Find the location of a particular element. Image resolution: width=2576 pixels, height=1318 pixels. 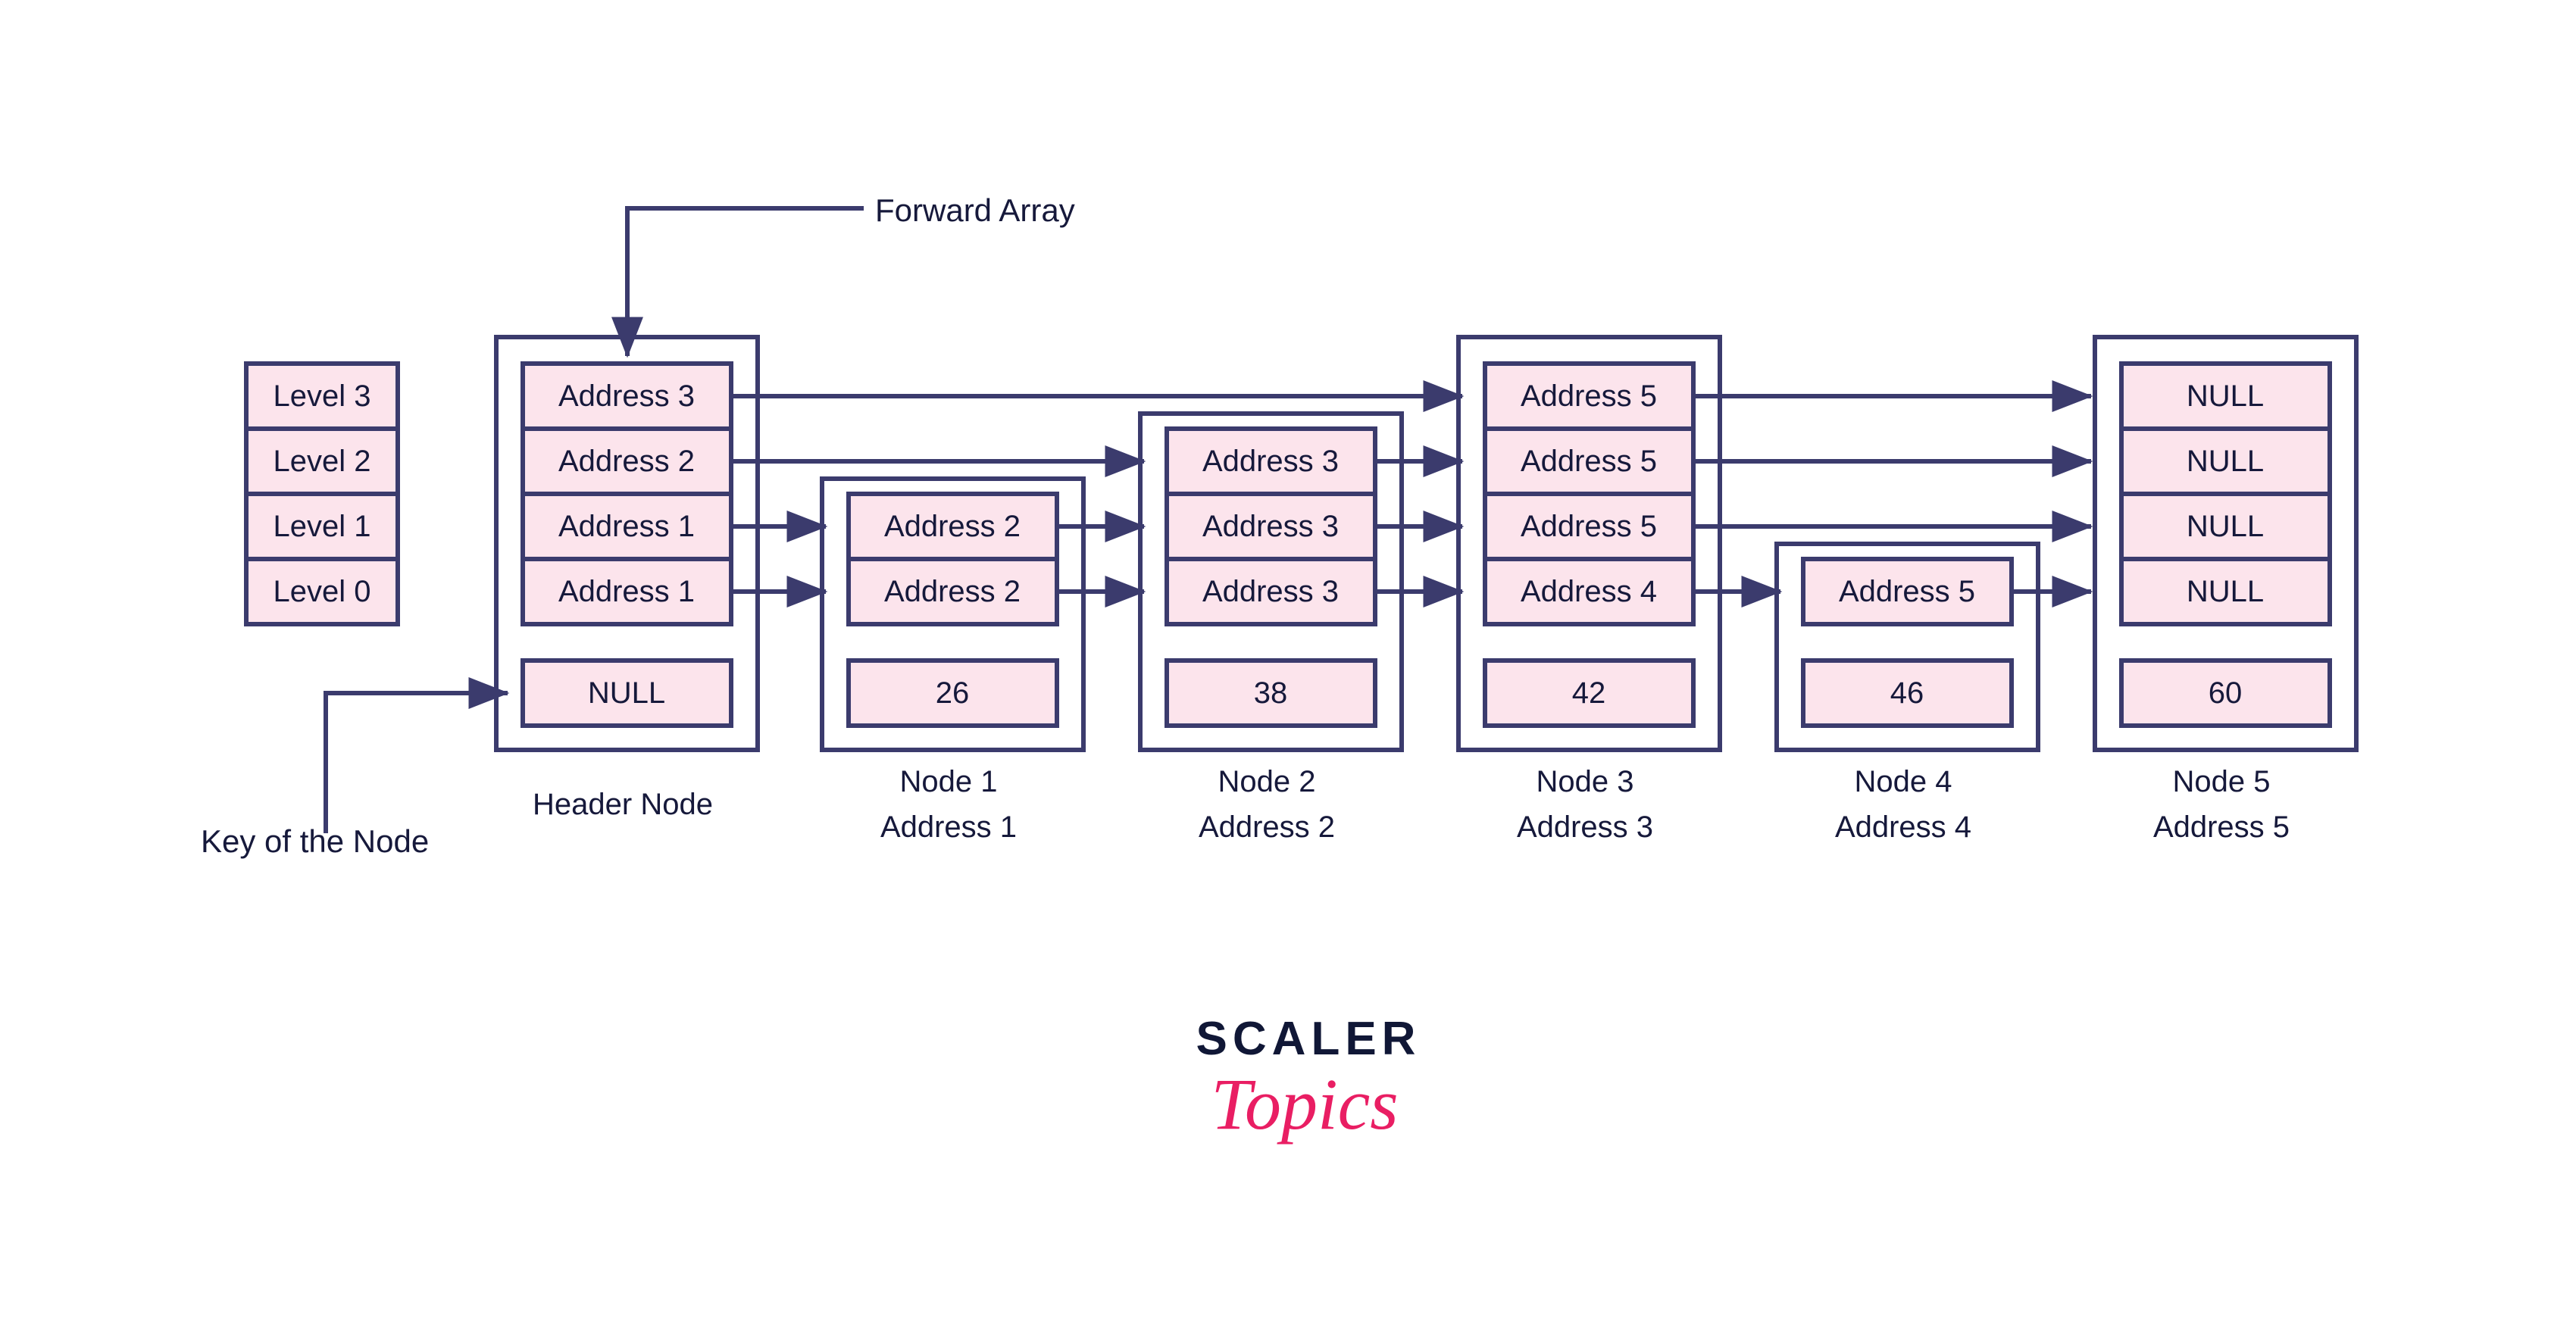

node5-pointer-text-1: NULL is located at coordinates (2225, 526).